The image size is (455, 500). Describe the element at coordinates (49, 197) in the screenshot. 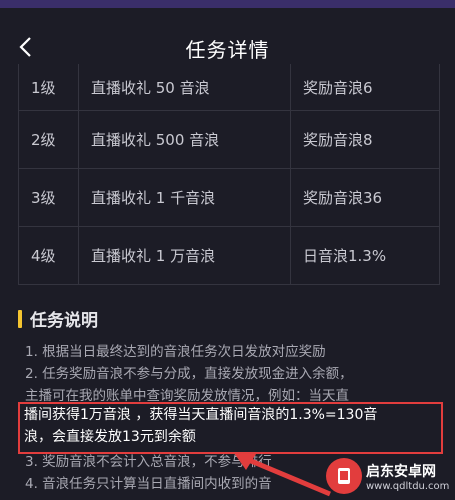

I see `level-cell: 3级` at that location.